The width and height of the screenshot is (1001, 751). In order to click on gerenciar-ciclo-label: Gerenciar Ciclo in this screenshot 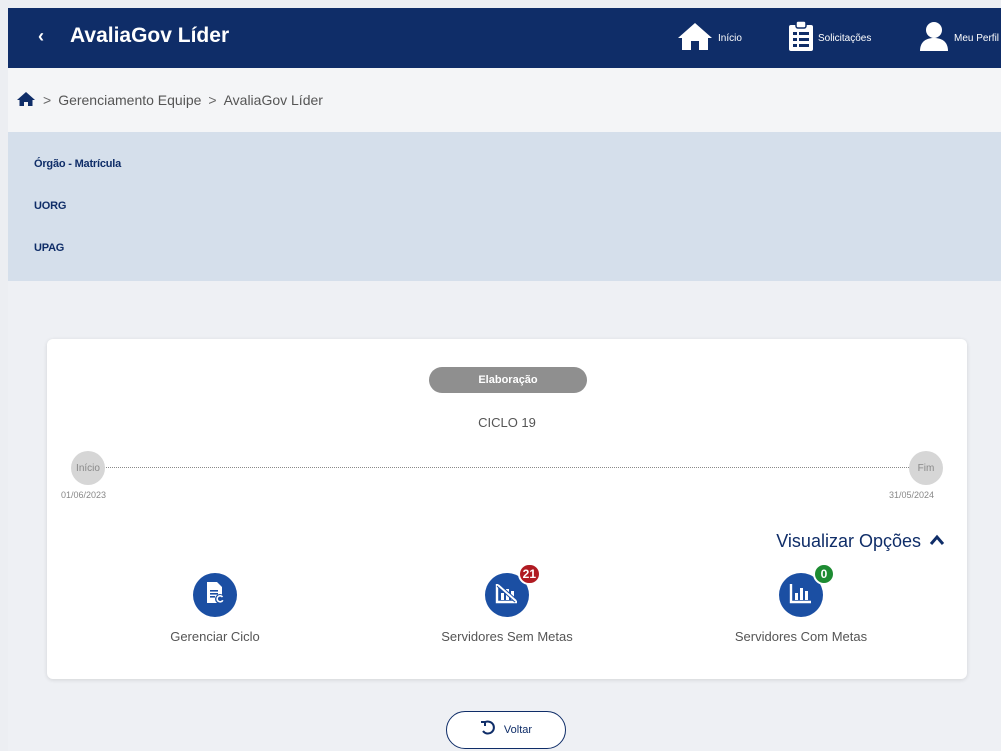, I will do `click(215, 636)`.